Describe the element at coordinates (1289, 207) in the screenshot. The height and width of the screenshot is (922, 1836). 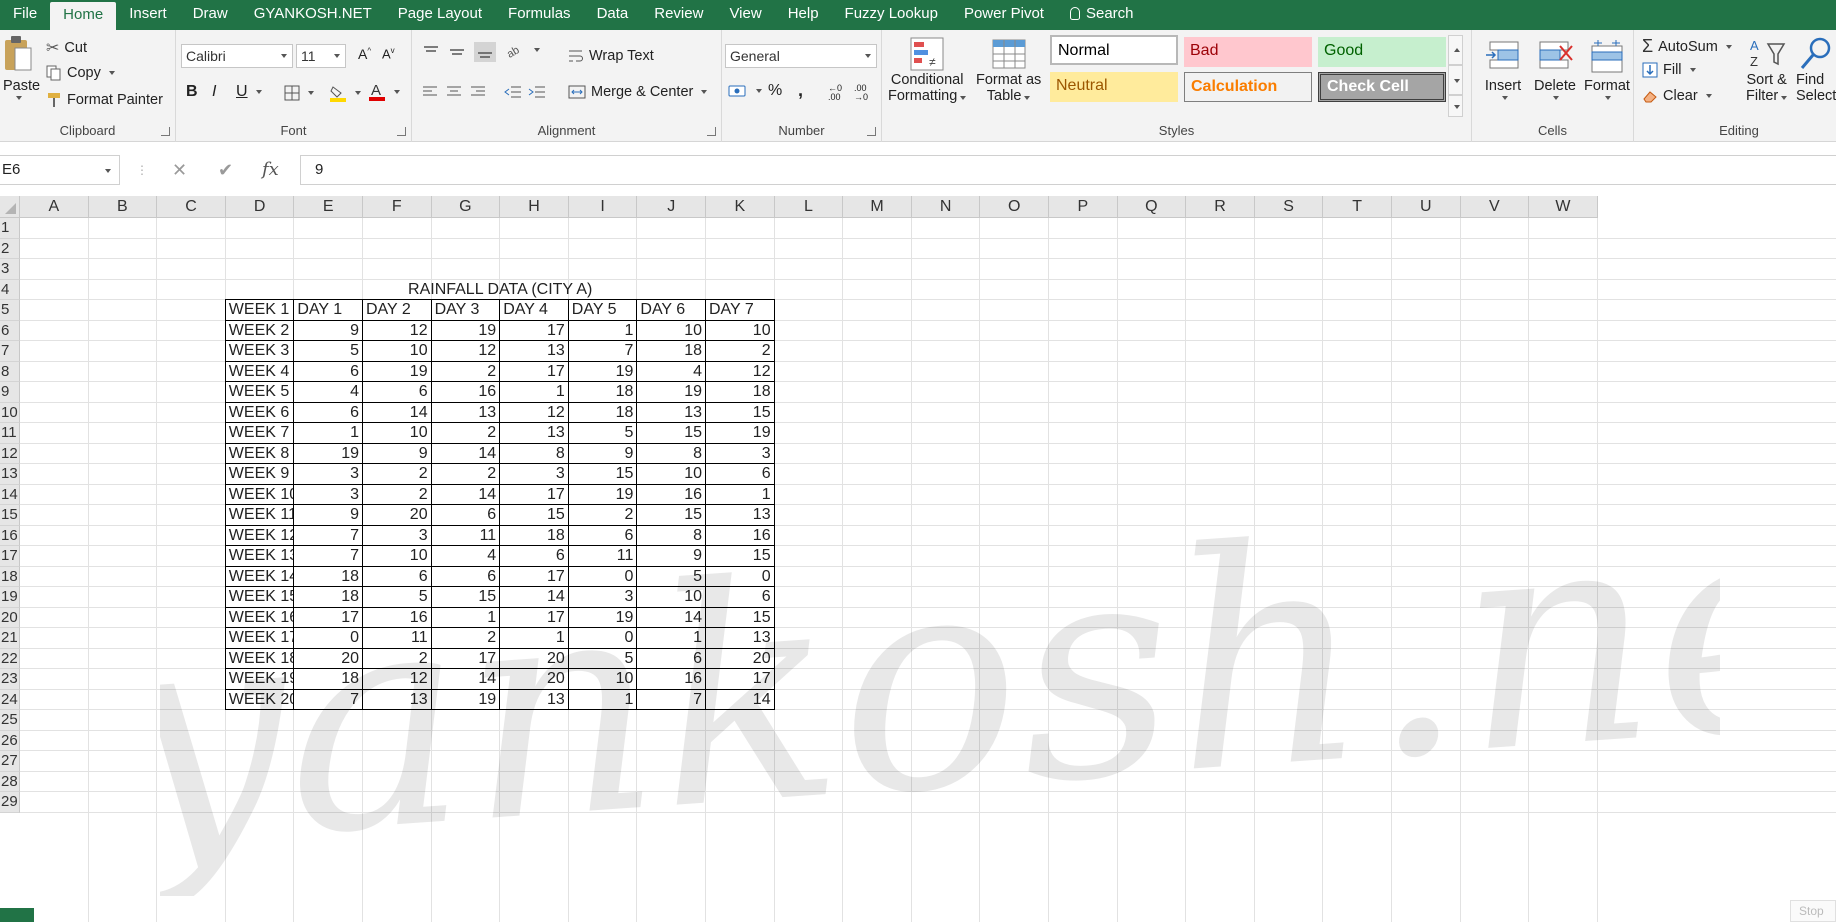
I see `column-header-s: S` at that location.